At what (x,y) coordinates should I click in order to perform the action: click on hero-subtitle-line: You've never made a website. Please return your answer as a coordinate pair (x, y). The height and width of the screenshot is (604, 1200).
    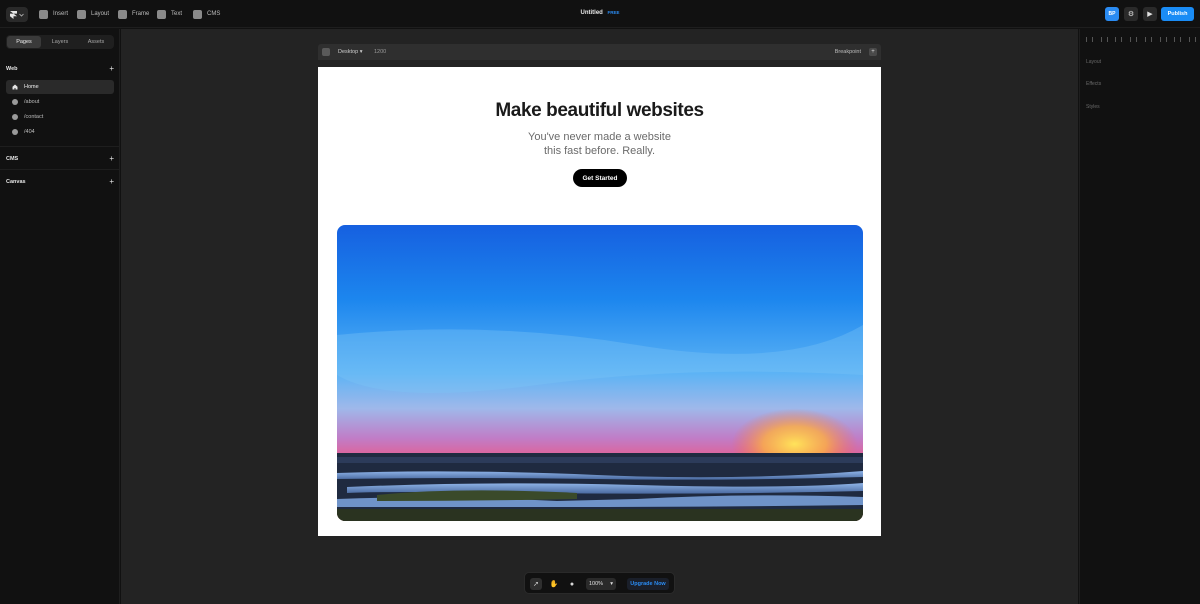
    Looking at the image, I should click on (599, 137).